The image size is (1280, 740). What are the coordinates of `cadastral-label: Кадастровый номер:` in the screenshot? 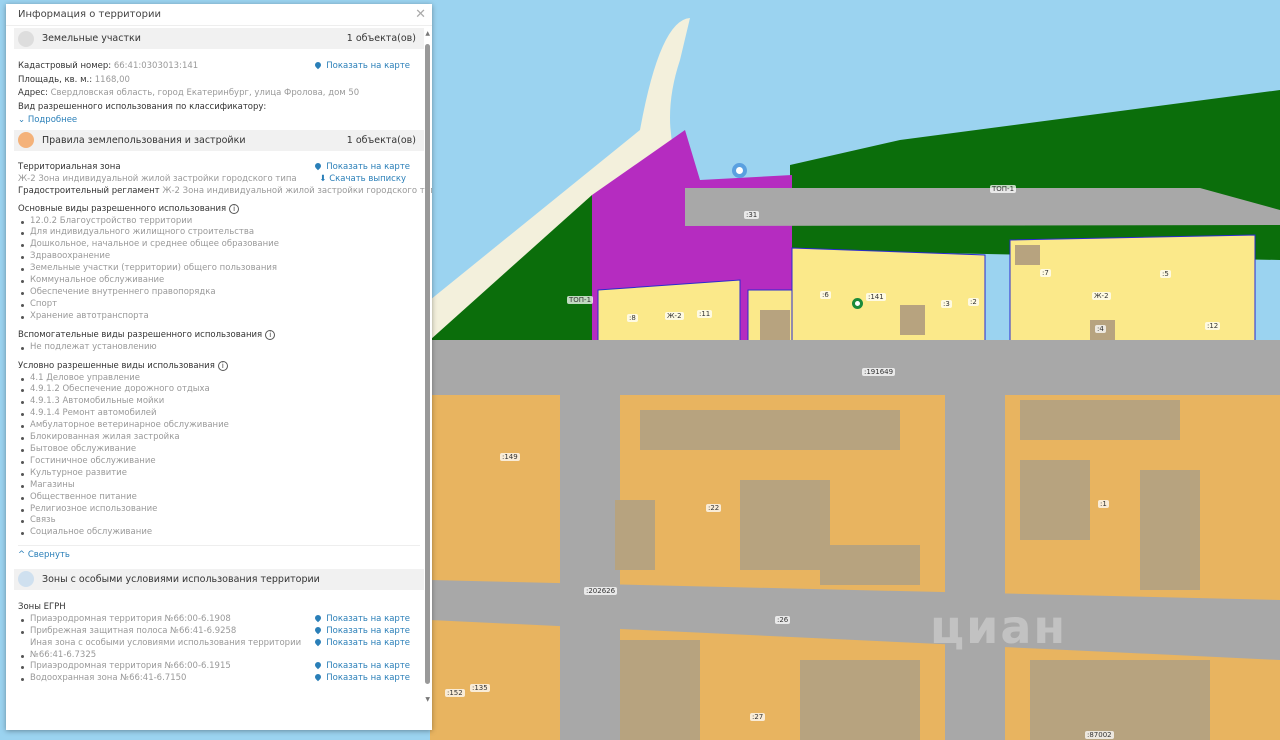 It's located at (65, 66).